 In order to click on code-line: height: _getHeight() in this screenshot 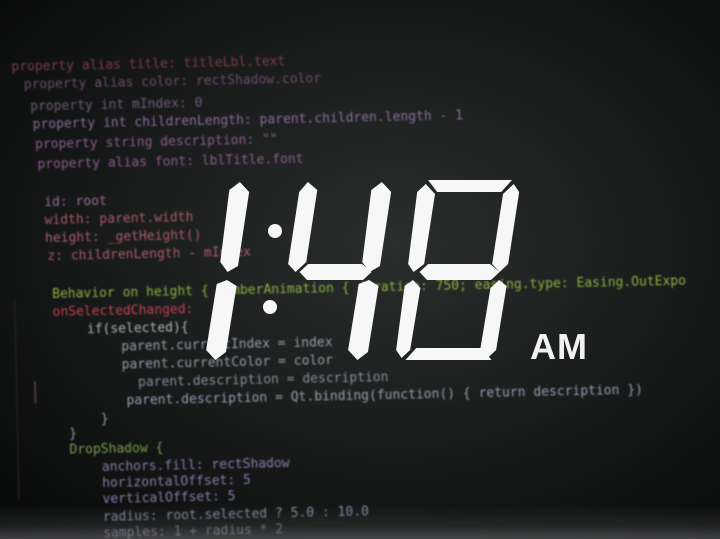, I will do `click(123, 237)`.